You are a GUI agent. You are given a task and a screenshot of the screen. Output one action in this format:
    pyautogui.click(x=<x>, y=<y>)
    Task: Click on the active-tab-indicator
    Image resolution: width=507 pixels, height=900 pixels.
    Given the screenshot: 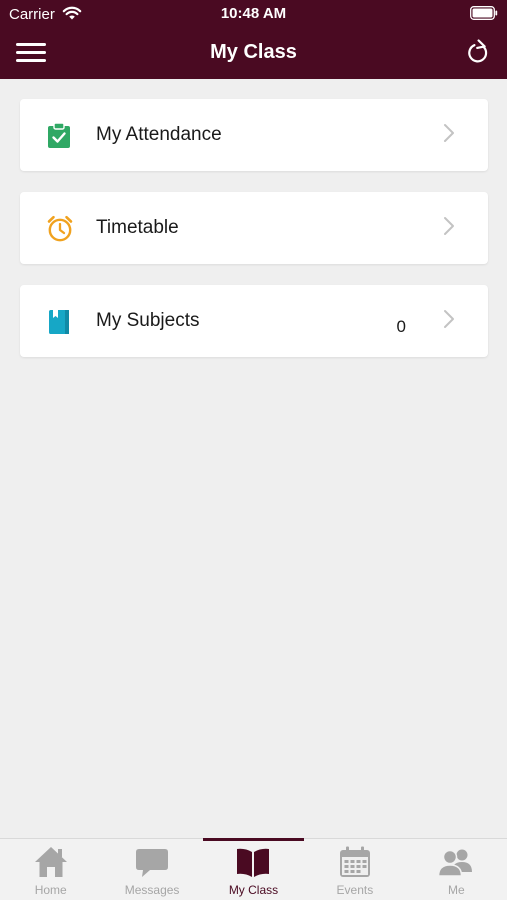 What is the action you would take?
    pyautogui.click(x=253, y=839)
    